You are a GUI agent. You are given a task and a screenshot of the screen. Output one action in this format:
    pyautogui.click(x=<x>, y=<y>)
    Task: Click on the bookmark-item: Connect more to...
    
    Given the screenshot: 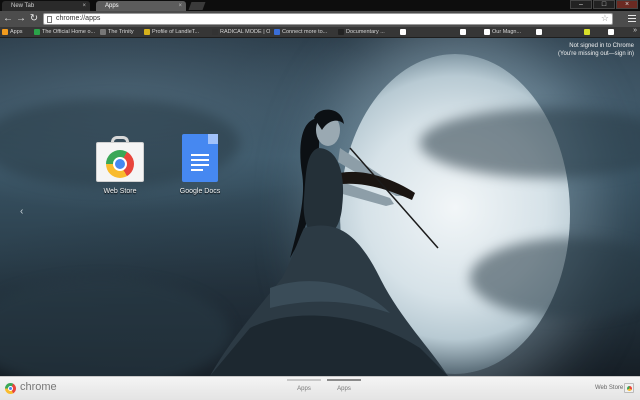 What is the action you would take?
    pyautogui.click(x=304, y=32)
    